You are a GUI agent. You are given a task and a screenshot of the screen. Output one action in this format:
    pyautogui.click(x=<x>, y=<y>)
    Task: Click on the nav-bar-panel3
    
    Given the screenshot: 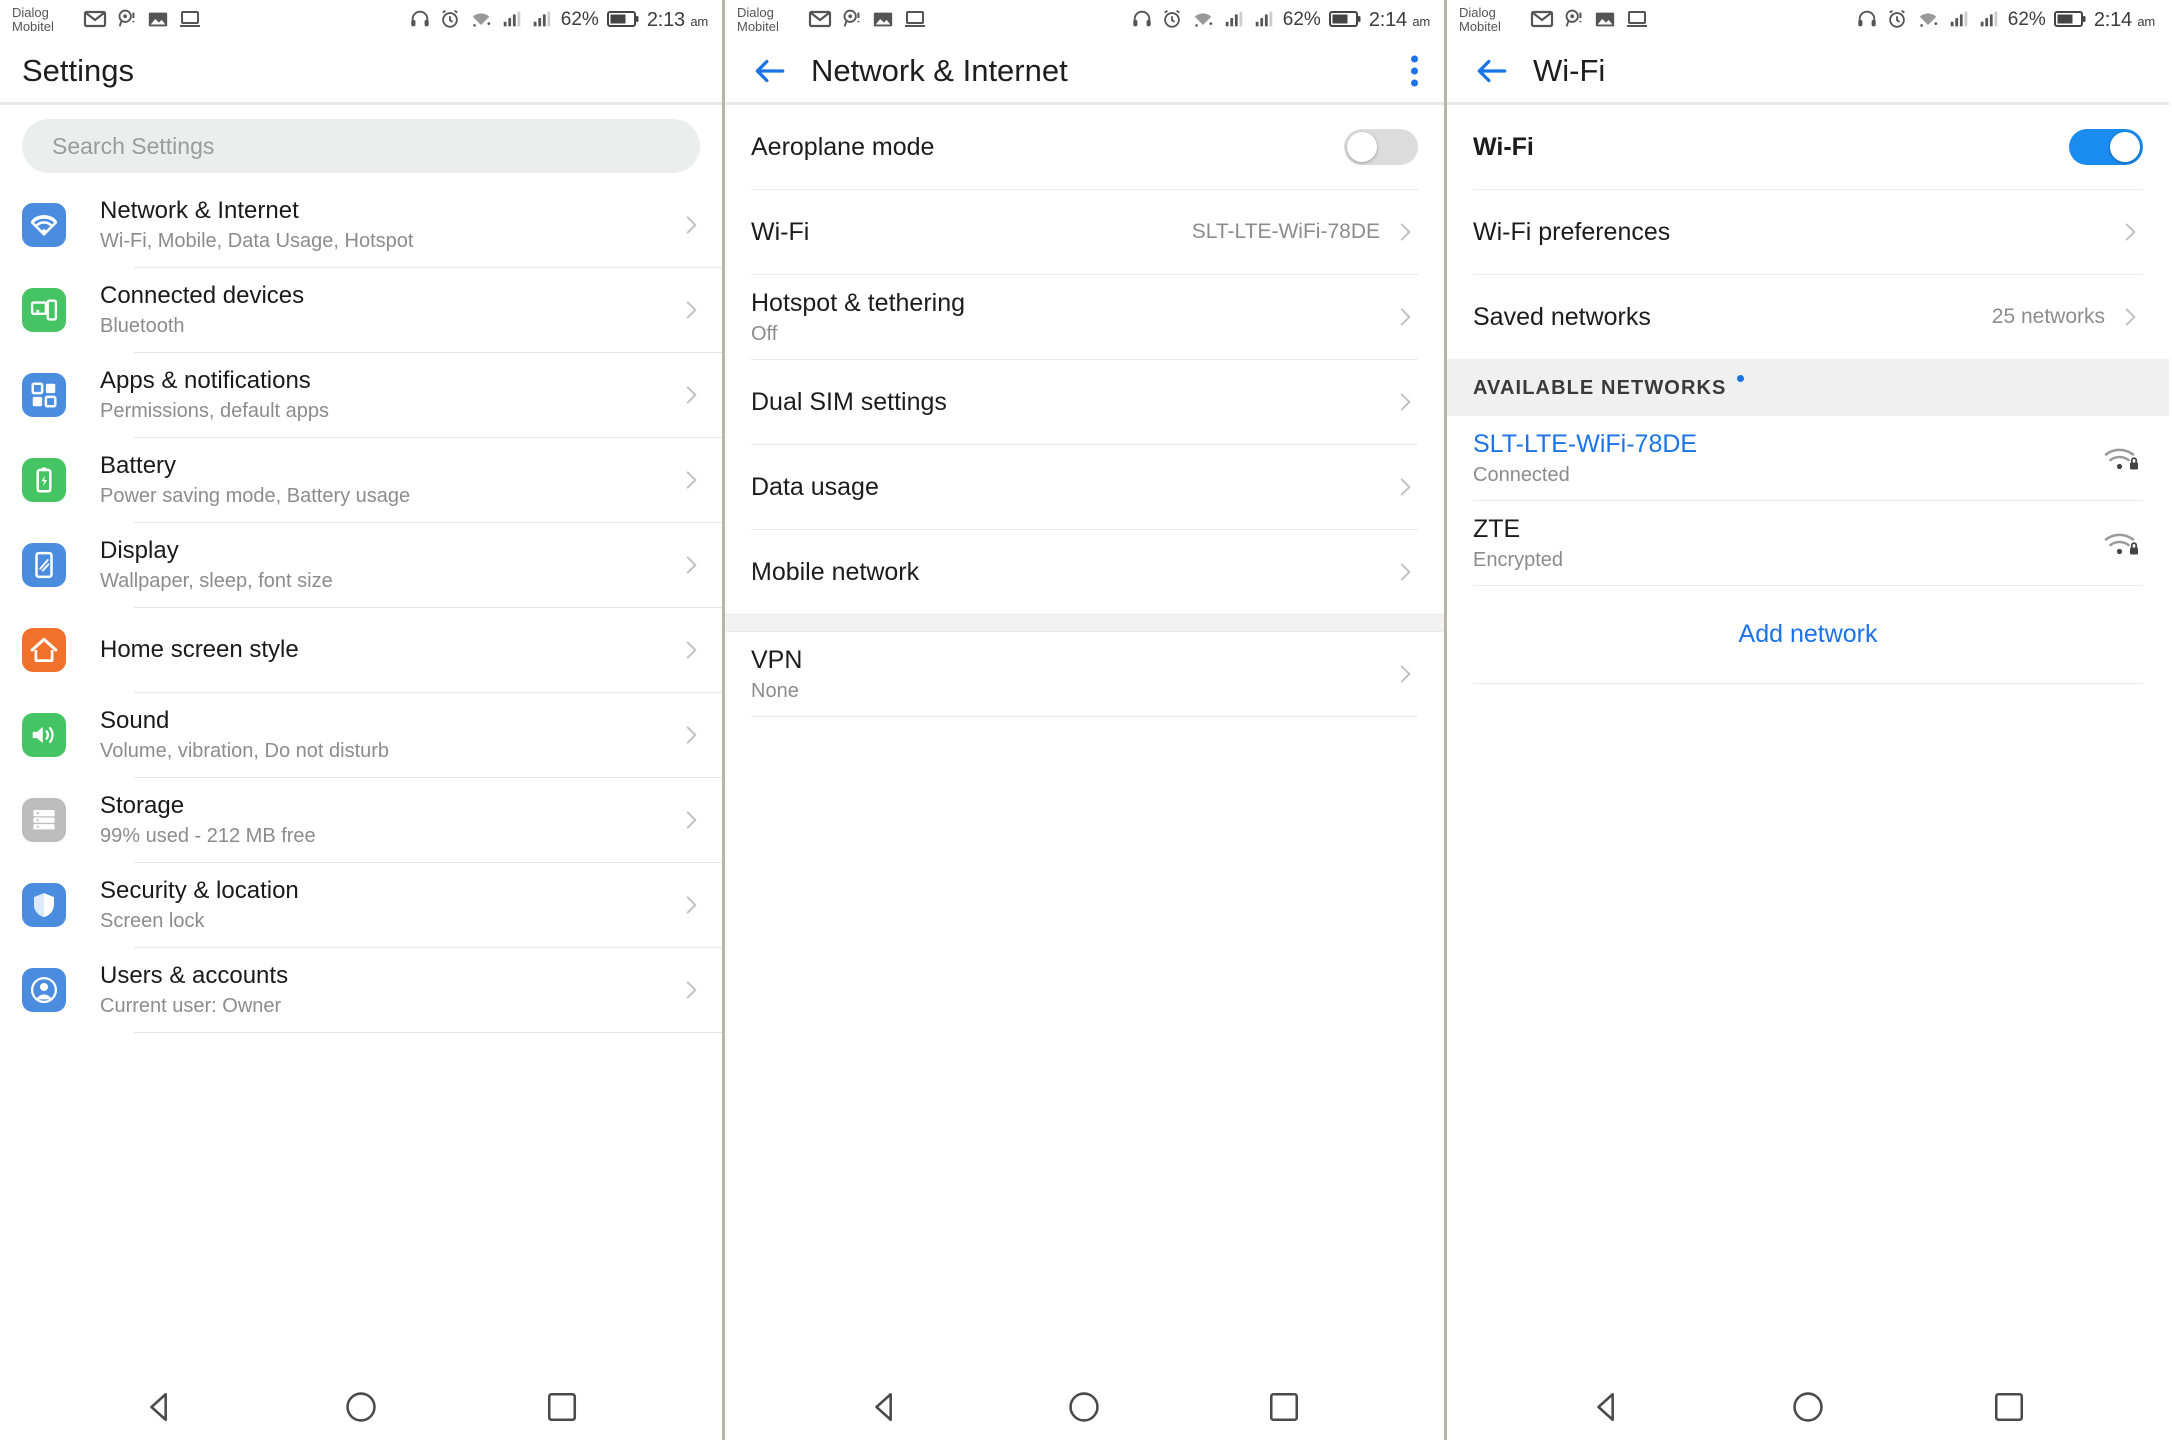 What is the action you would take?
    pyautogui.click(x=1808, y=1407)
    